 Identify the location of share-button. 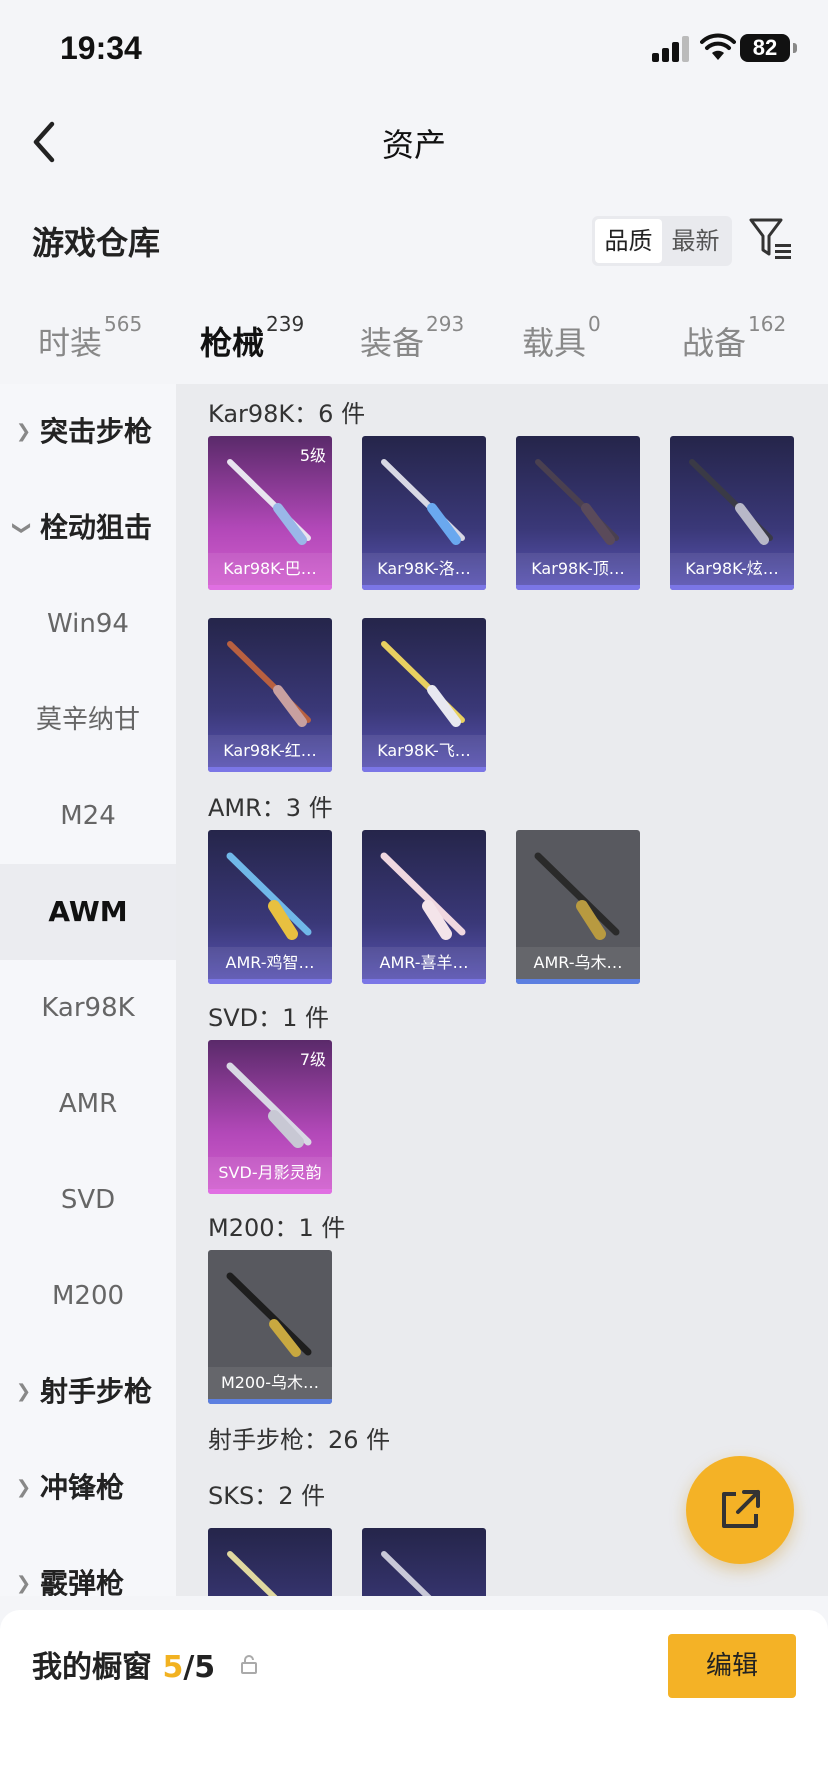
(740, 1510).